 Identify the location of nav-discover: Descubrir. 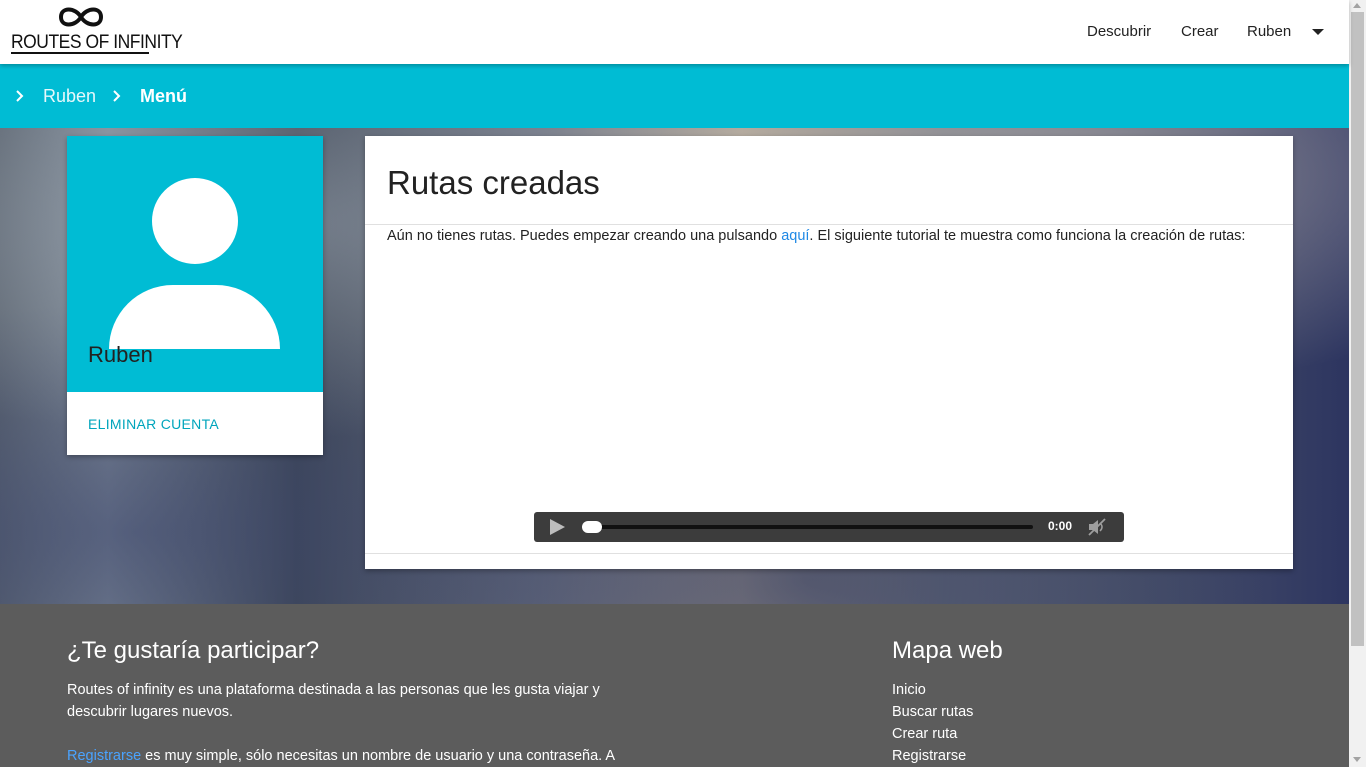
(1119, 31).